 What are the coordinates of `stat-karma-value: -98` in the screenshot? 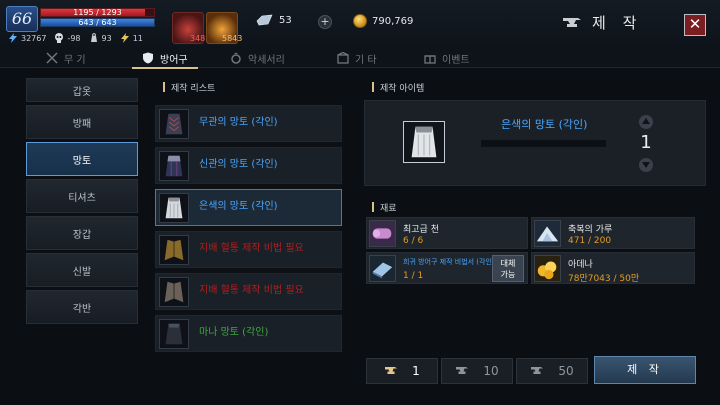 It's located at (74, 38).